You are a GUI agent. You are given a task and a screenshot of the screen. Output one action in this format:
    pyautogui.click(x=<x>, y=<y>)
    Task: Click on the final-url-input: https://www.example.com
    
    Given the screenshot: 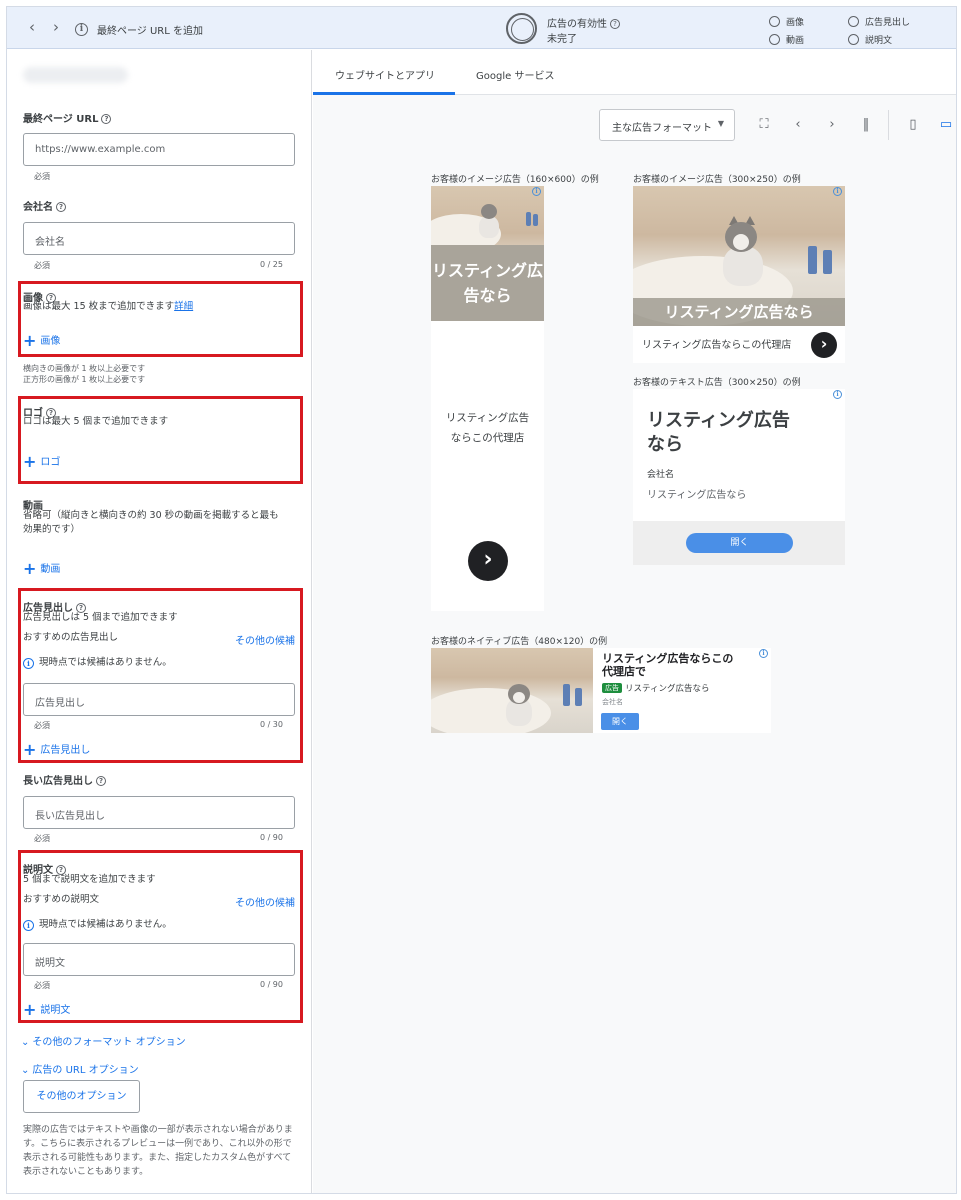 What is the action you would take?
    pyautogui.click(x=159, y=149)
    